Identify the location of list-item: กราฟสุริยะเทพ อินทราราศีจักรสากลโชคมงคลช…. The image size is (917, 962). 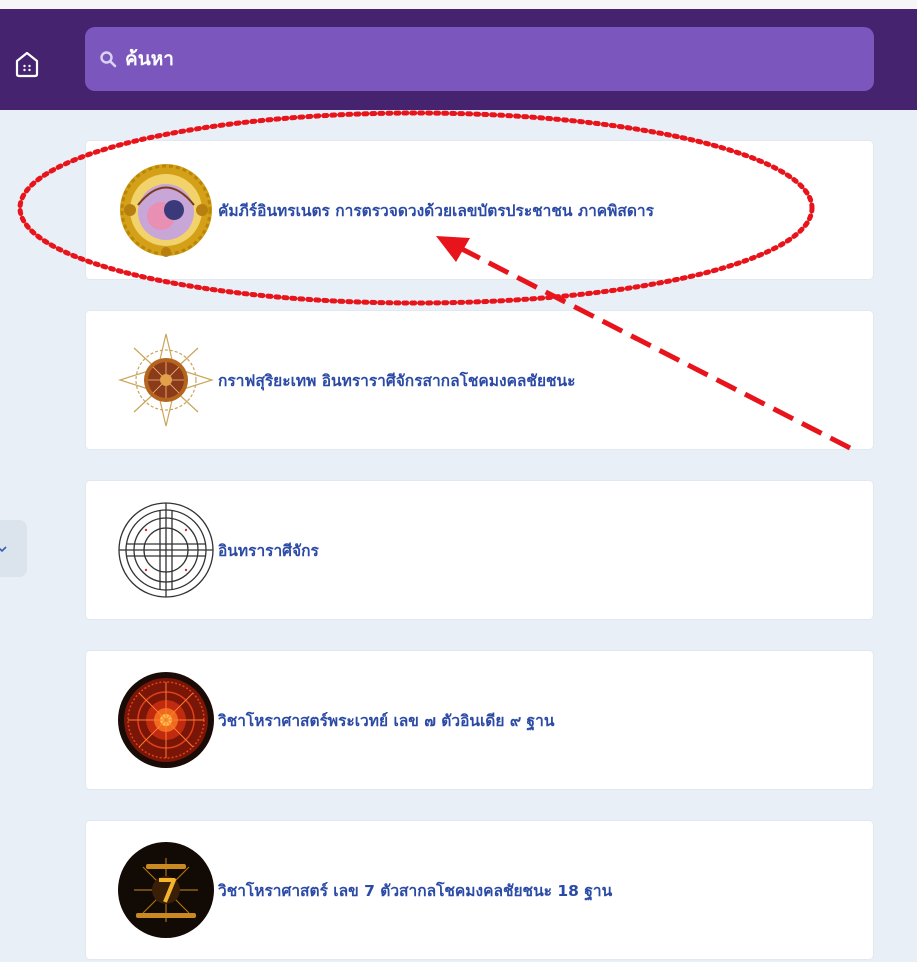
(479, 380).